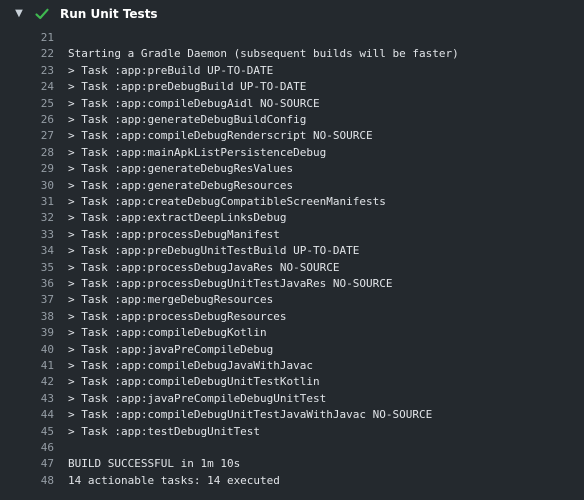  What do you see at coordinates (38, 202) in the screenshot?
I see `line-number: 31` at bounding box center [38, 202].